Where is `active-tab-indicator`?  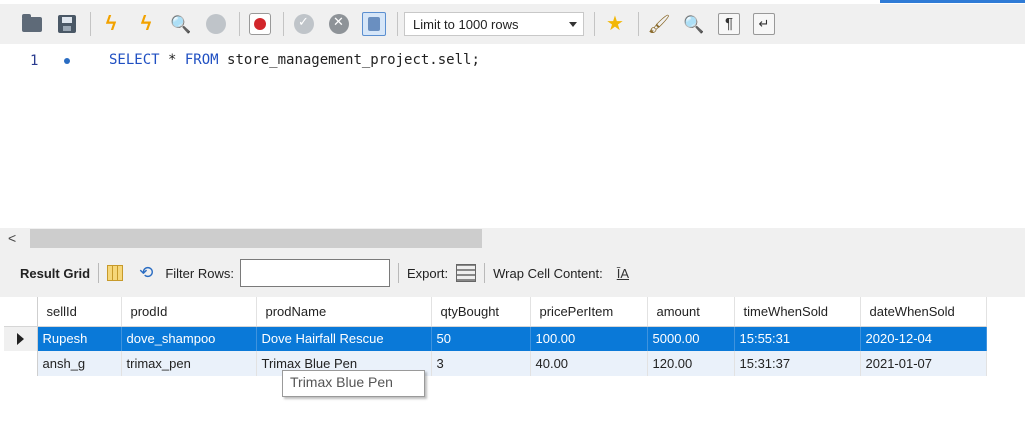
active-tab-indicator is located at coordinates (952, 1).